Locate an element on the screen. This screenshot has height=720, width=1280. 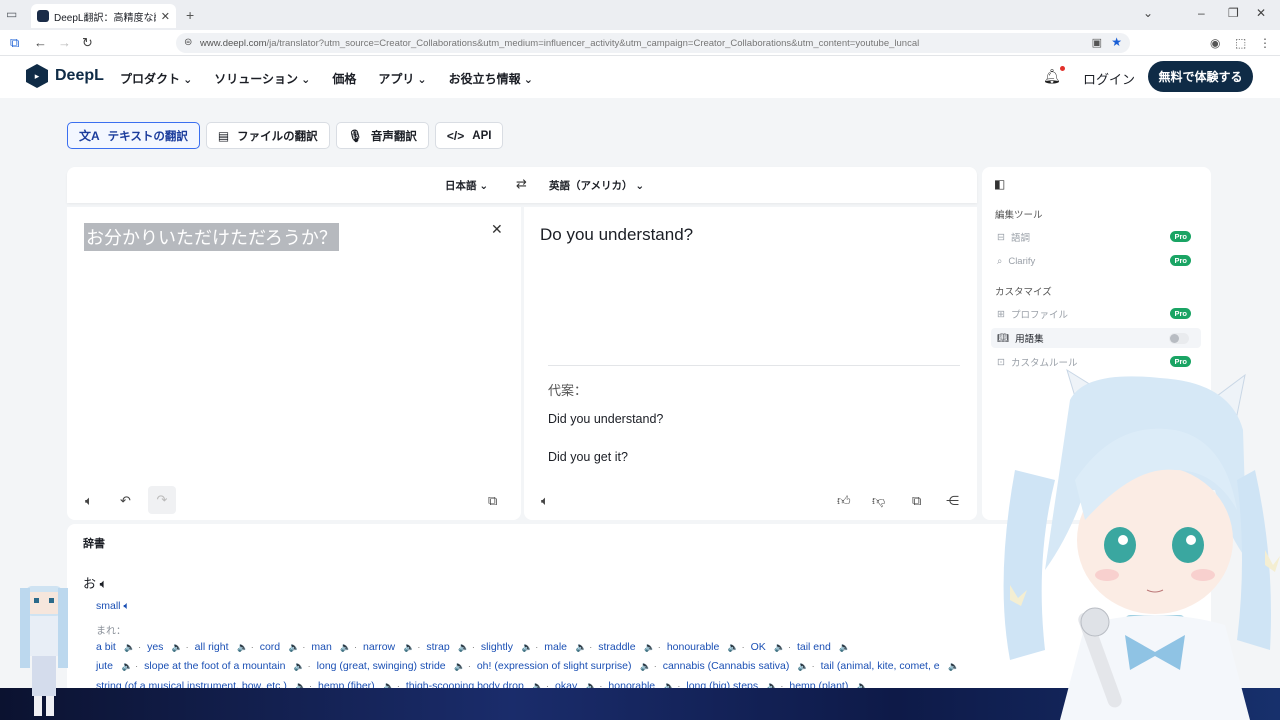
nav-apps: アプリ is located at coordinates (402, 78).